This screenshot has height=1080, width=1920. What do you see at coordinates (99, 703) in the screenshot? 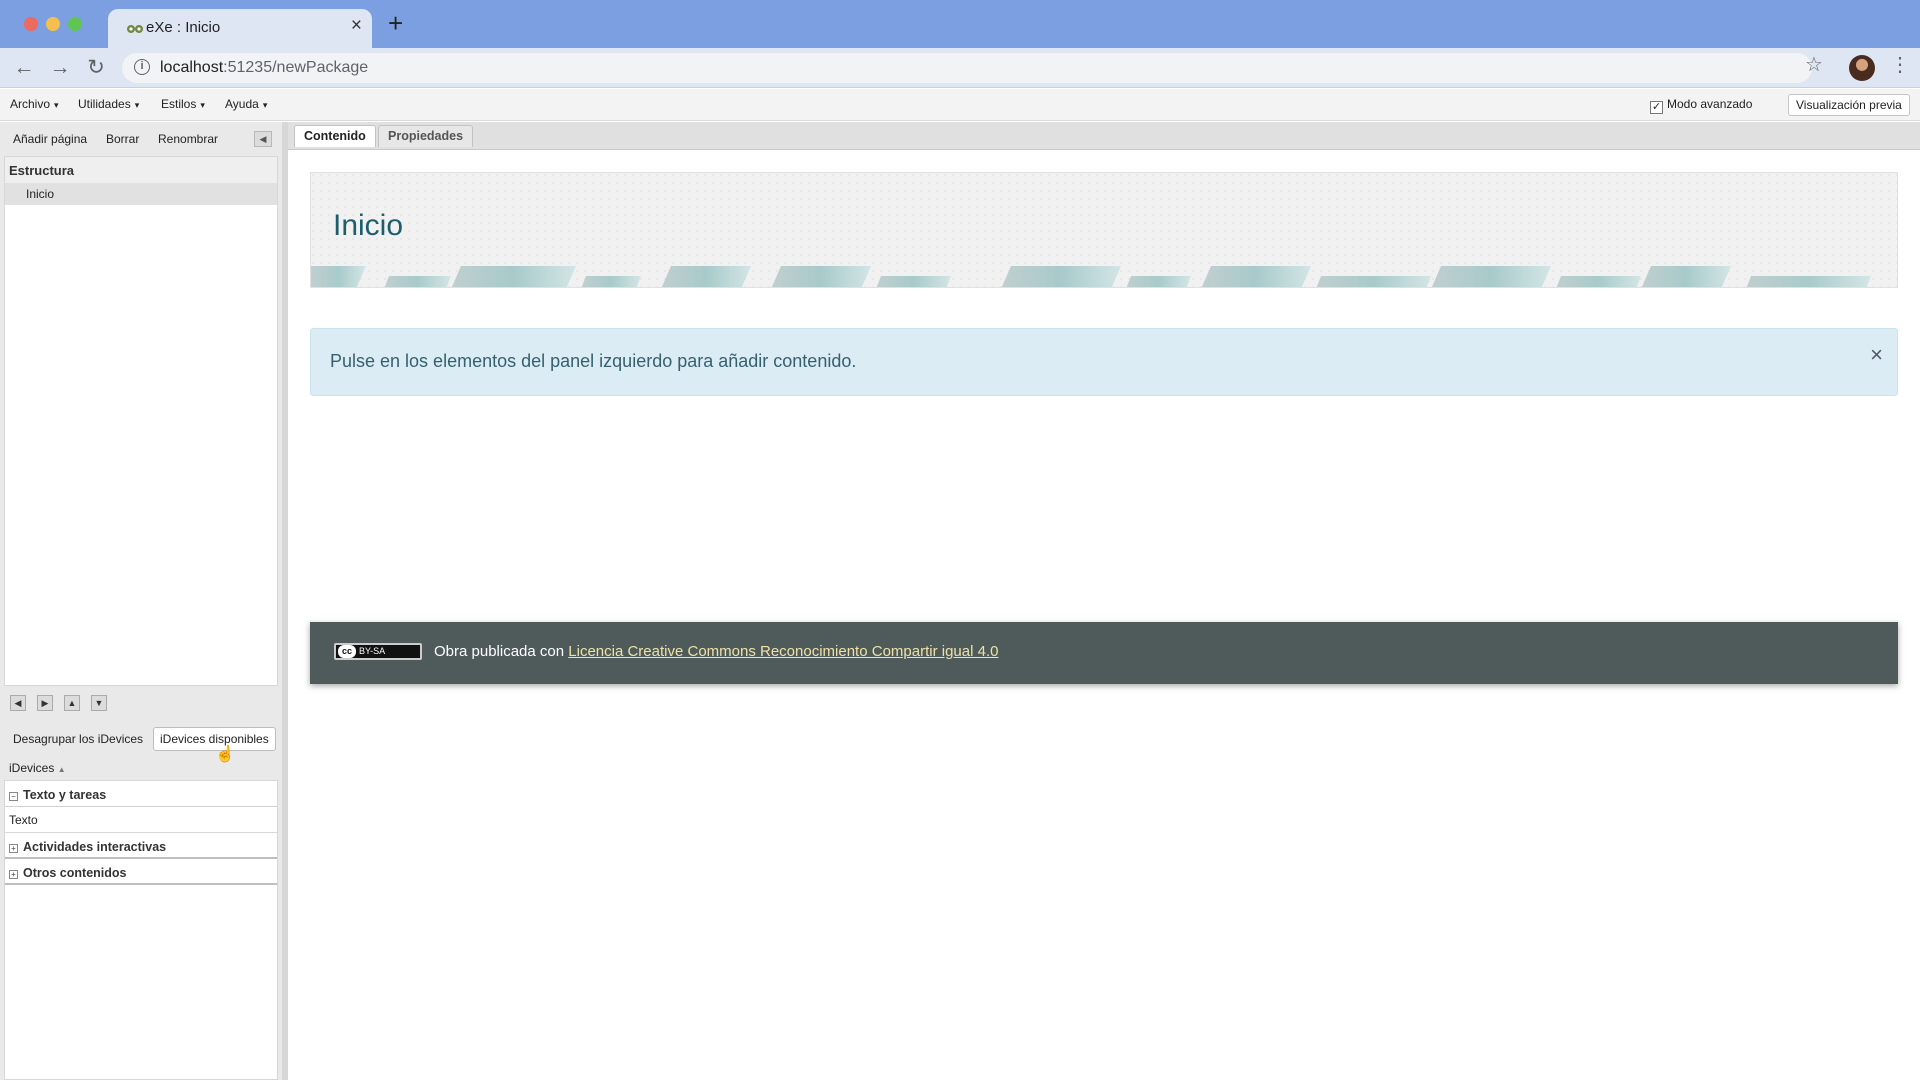
I see `move-down-icon: ▼` at bounding box center [99, 703].